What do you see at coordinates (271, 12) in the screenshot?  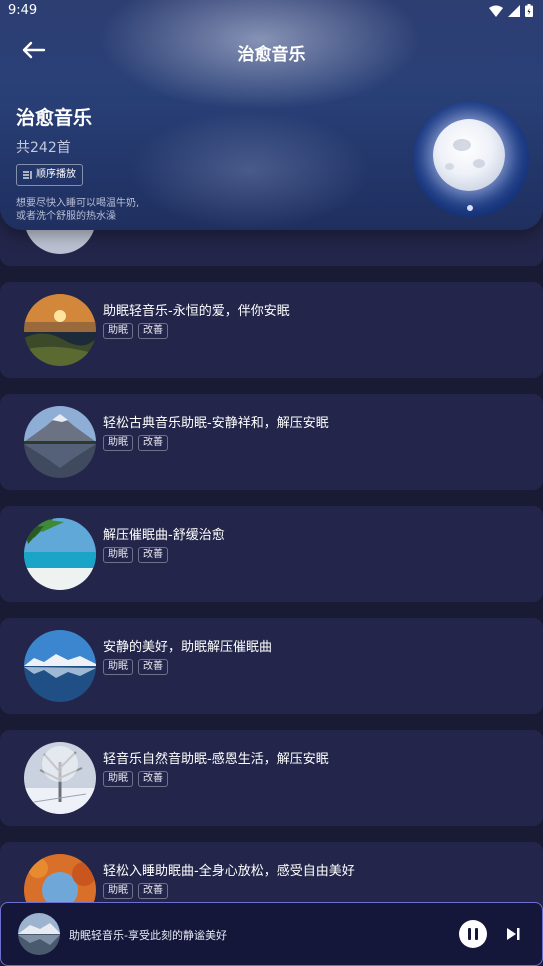 I see `status-bar: 9:49` at bounding box center [271, 12].